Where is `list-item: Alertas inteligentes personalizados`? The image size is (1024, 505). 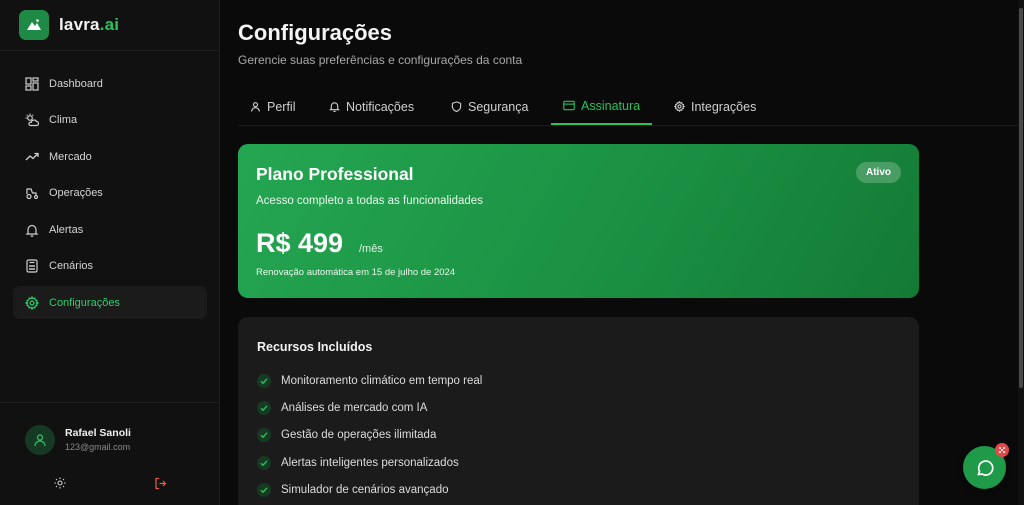 list-item: Alertas inteligentes personalizados is located at coordinates (369, 462).